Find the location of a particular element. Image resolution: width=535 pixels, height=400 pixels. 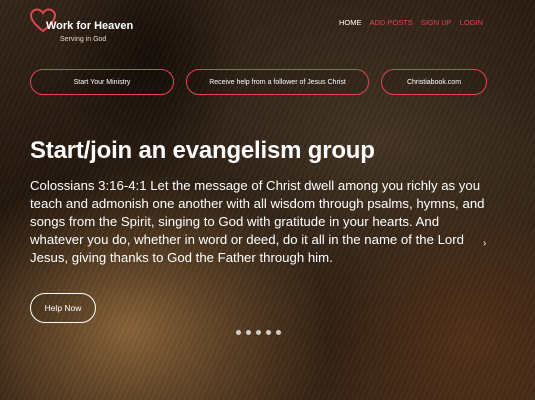

main-nav: HOME ADD POSTS SIGN UP LOGIN is located at coordinates (411, 22).